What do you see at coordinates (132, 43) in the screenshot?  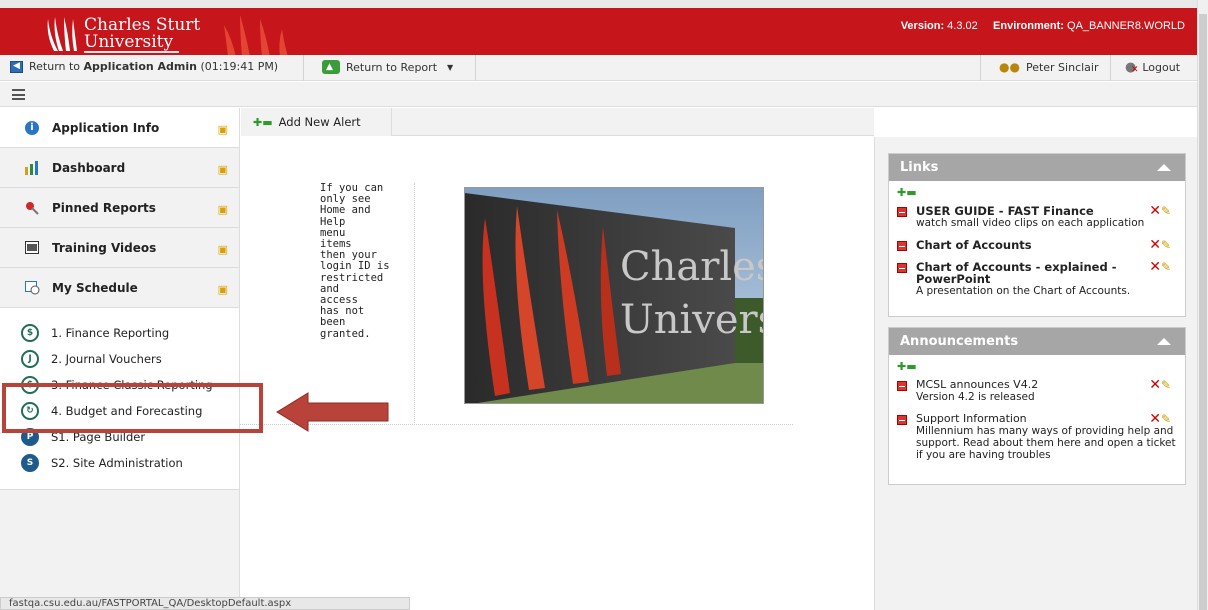 I see `logo-line2: University` at bounding box center [132, 43].